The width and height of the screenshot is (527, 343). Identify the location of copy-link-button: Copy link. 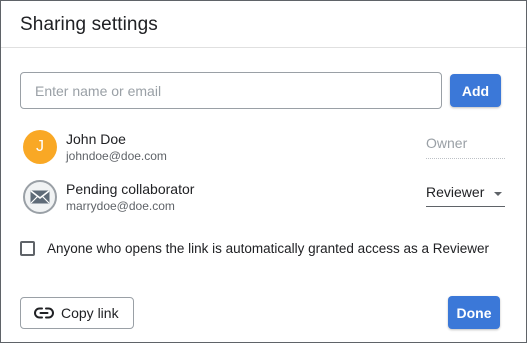
(77, 313).